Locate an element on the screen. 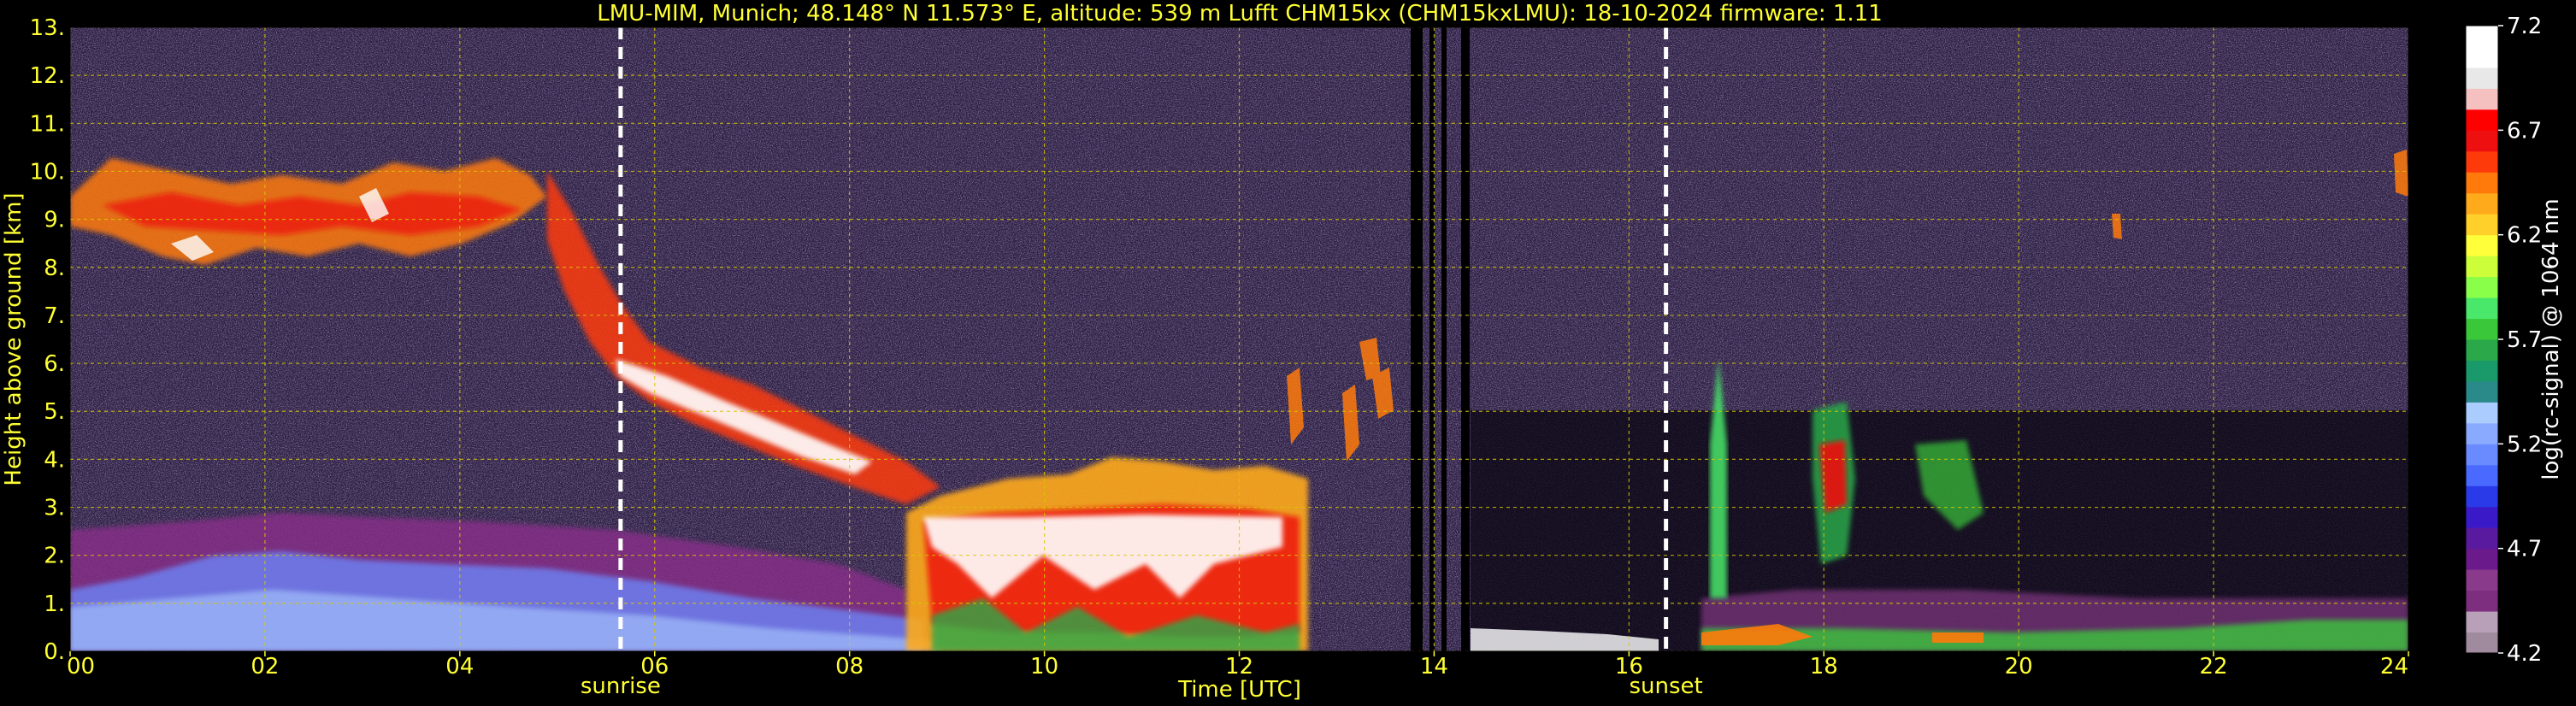  y-tick-label: 5. is located at coordinates (54, 412).